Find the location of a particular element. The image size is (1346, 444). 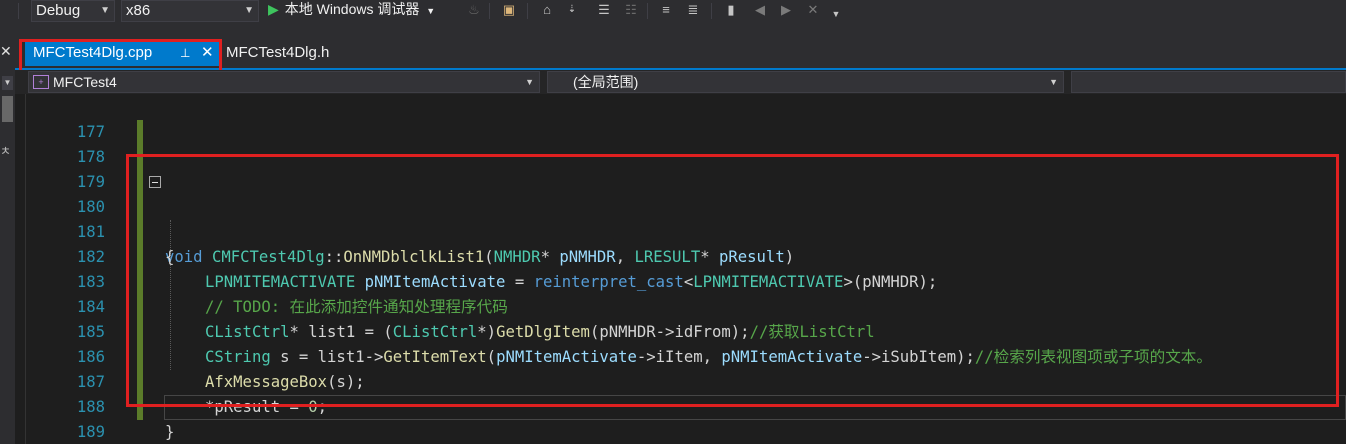

member-dropdown is located at coordinates (1208, 82).